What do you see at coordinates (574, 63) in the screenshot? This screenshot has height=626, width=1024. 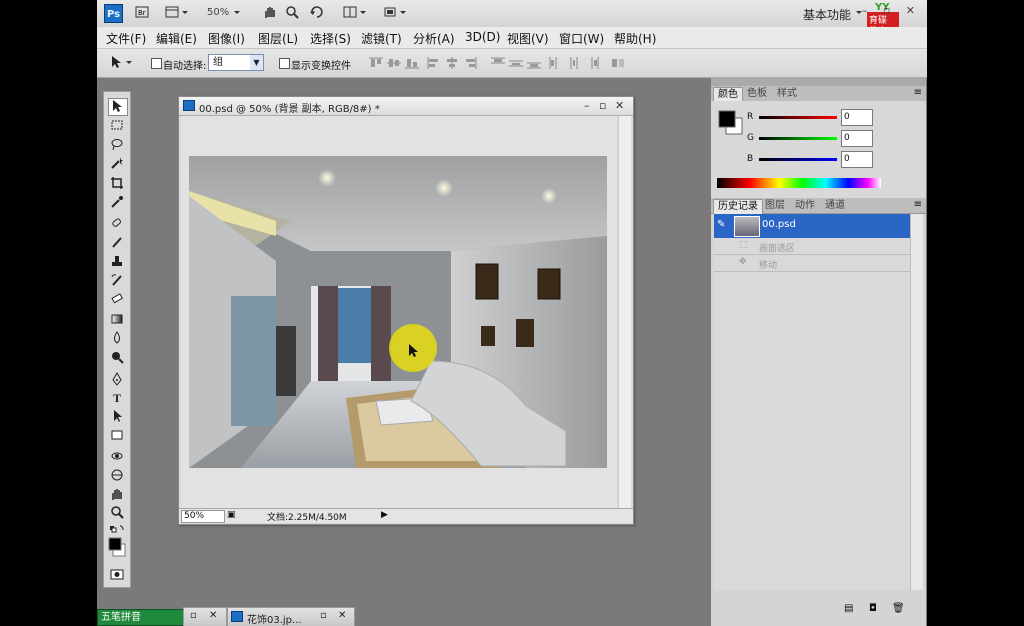 I see `distribute-hcenter-icon` at bounding box center [574, 63].